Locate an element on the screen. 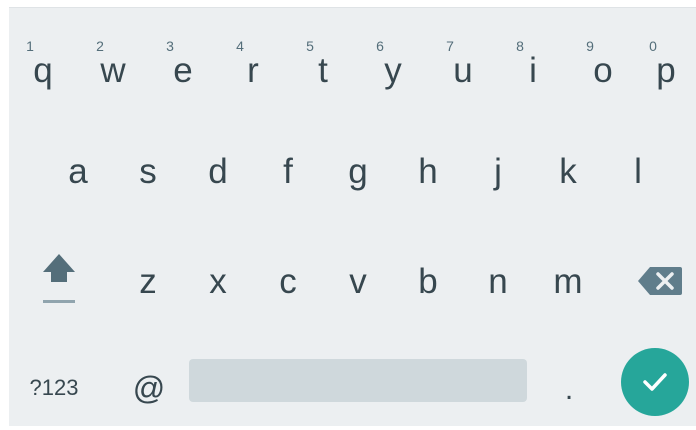 This screenshot has width=696, height=430. key-label: f is located at coordinates (288, 171).